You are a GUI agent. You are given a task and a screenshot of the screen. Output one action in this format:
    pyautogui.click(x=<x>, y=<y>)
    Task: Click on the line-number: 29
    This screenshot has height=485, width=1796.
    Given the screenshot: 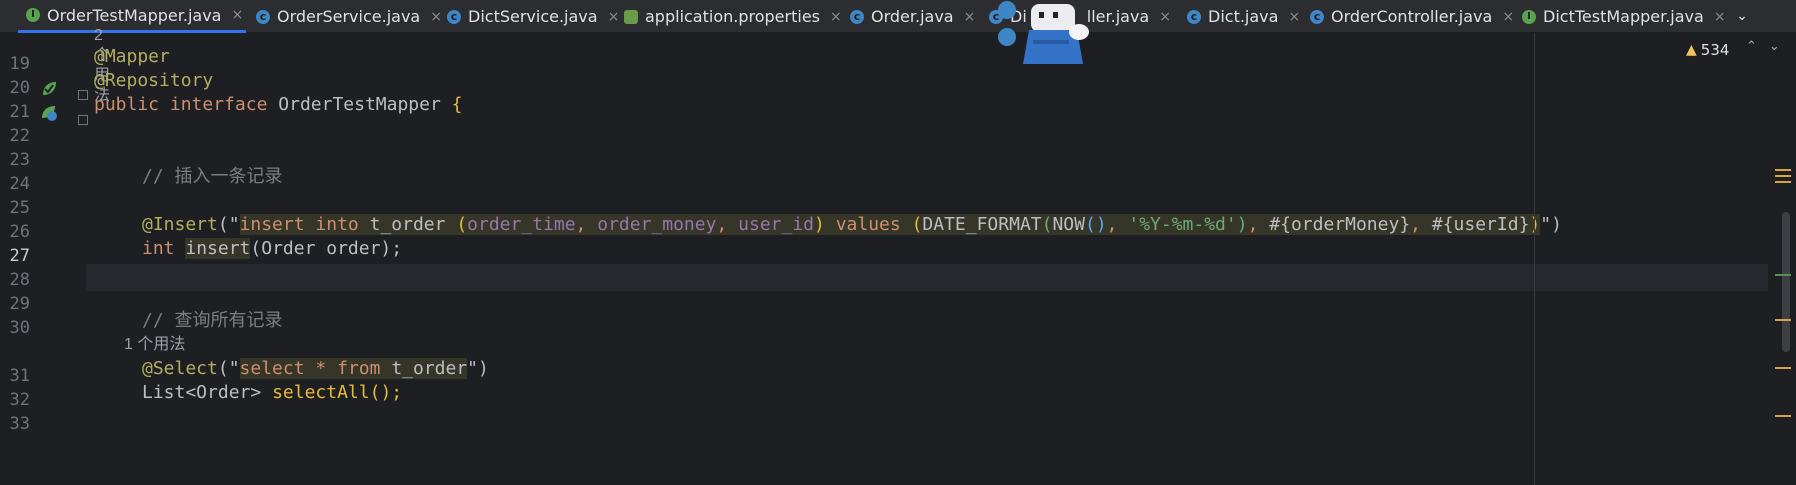 What is the action you would take?
    pyautogui.click(x=19, y=304)
    